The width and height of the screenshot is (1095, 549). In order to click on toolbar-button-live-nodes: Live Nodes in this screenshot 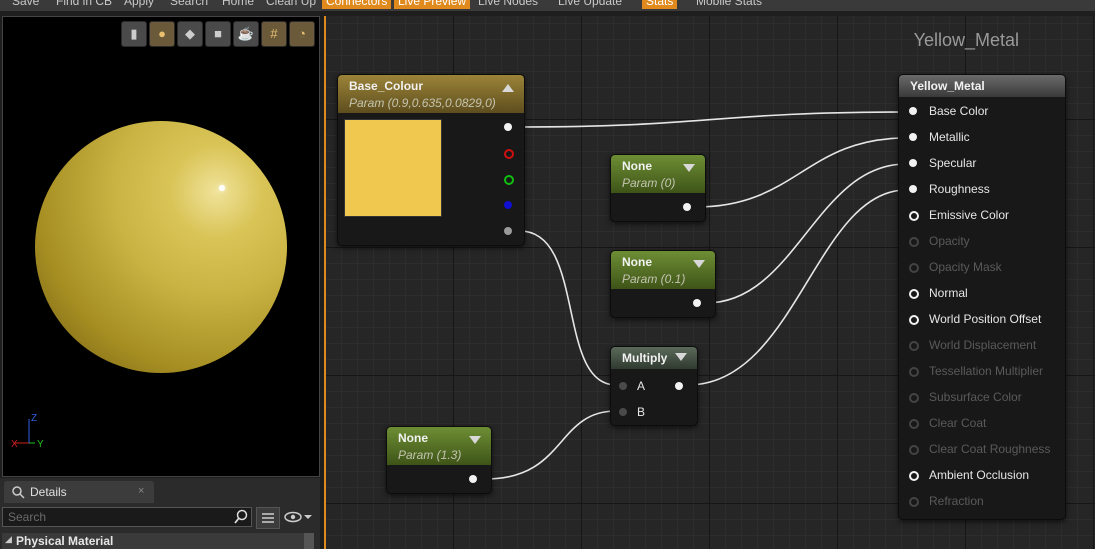, I will do `click(508, 4)`.